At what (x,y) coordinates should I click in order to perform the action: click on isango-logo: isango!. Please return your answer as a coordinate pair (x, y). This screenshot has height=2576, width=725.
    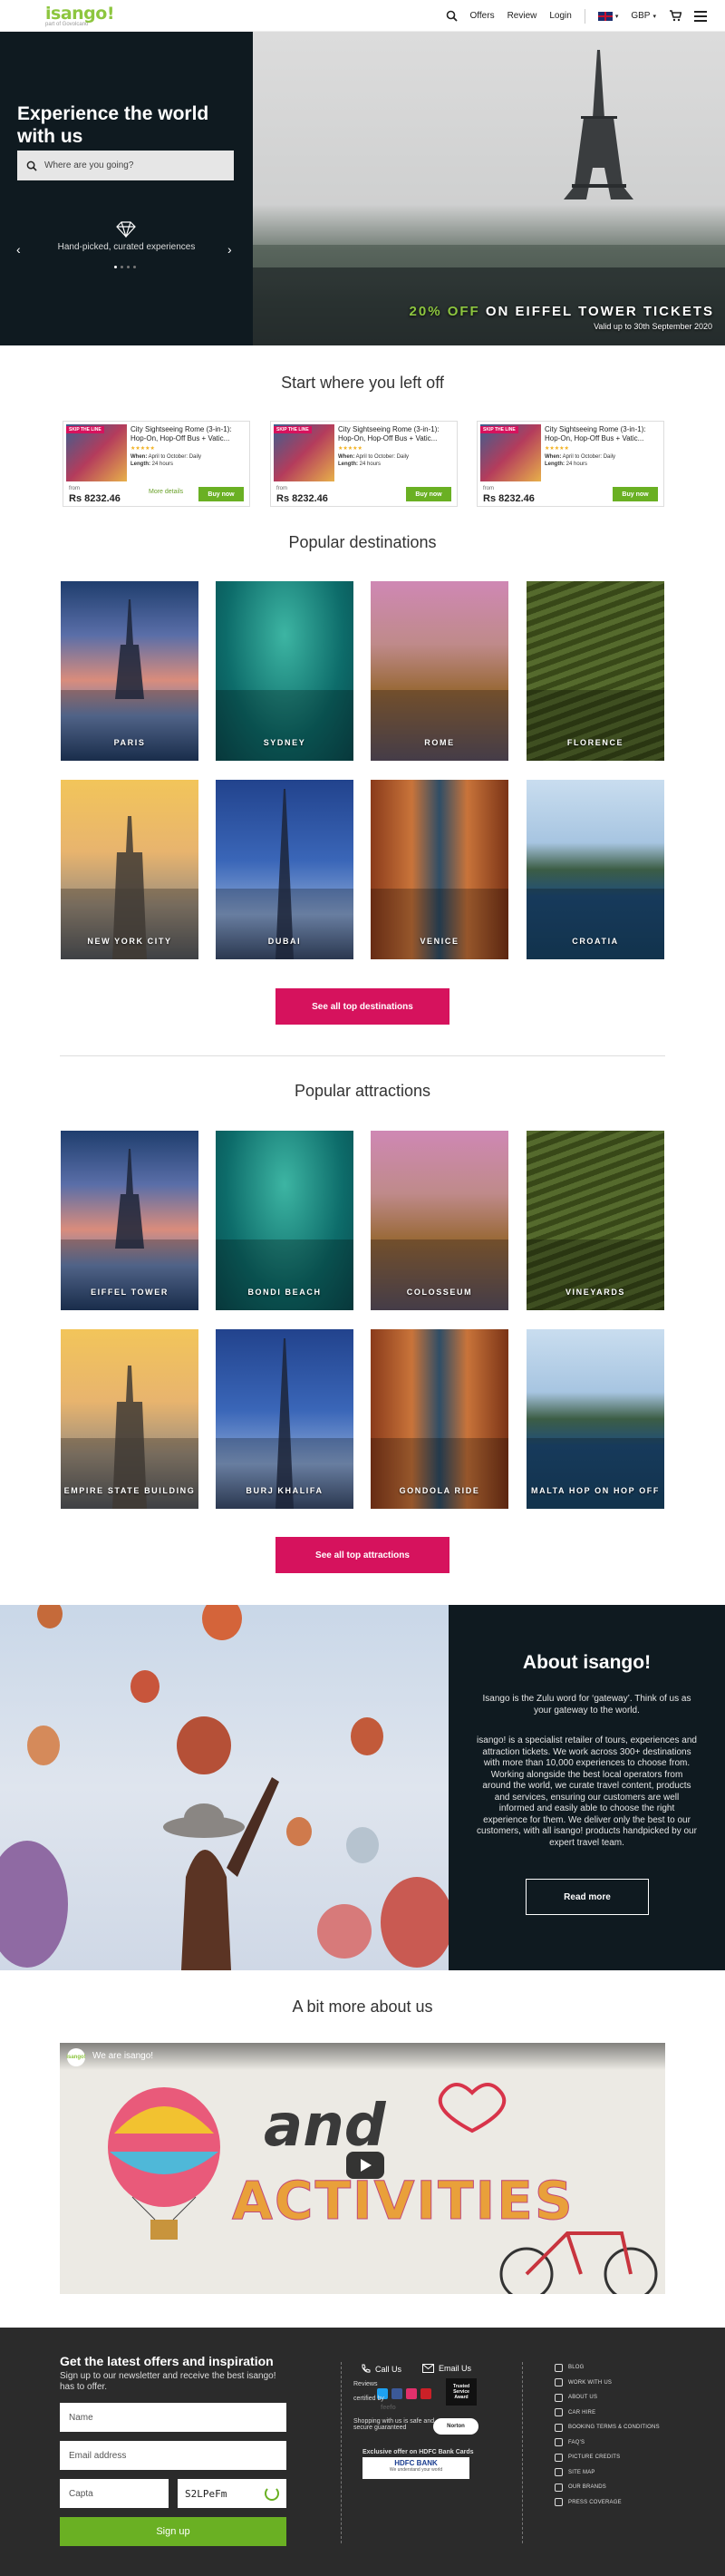
    Looking at the image, I should click on (80, 14).